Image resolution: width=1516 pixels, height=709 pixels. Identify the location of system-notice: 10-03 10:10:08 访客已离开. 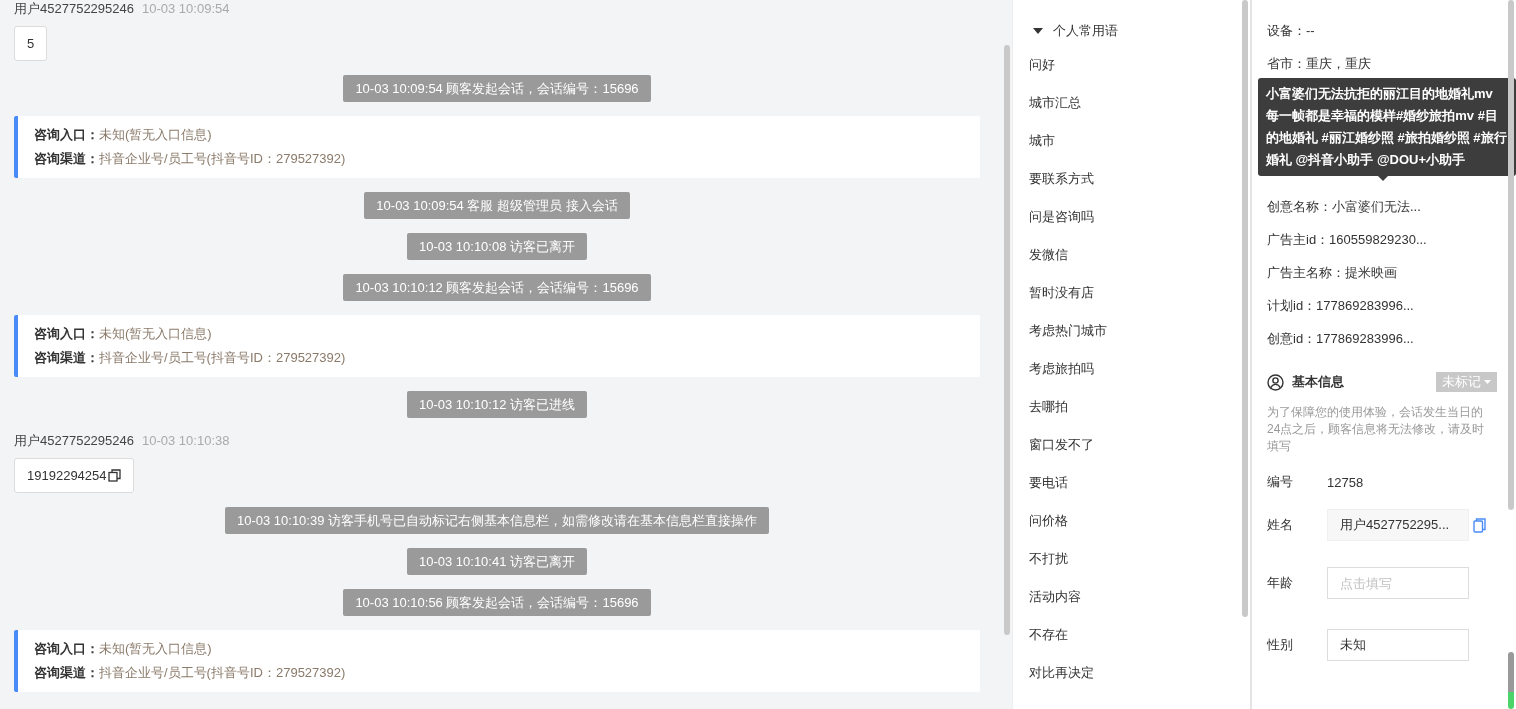
(497, 246).